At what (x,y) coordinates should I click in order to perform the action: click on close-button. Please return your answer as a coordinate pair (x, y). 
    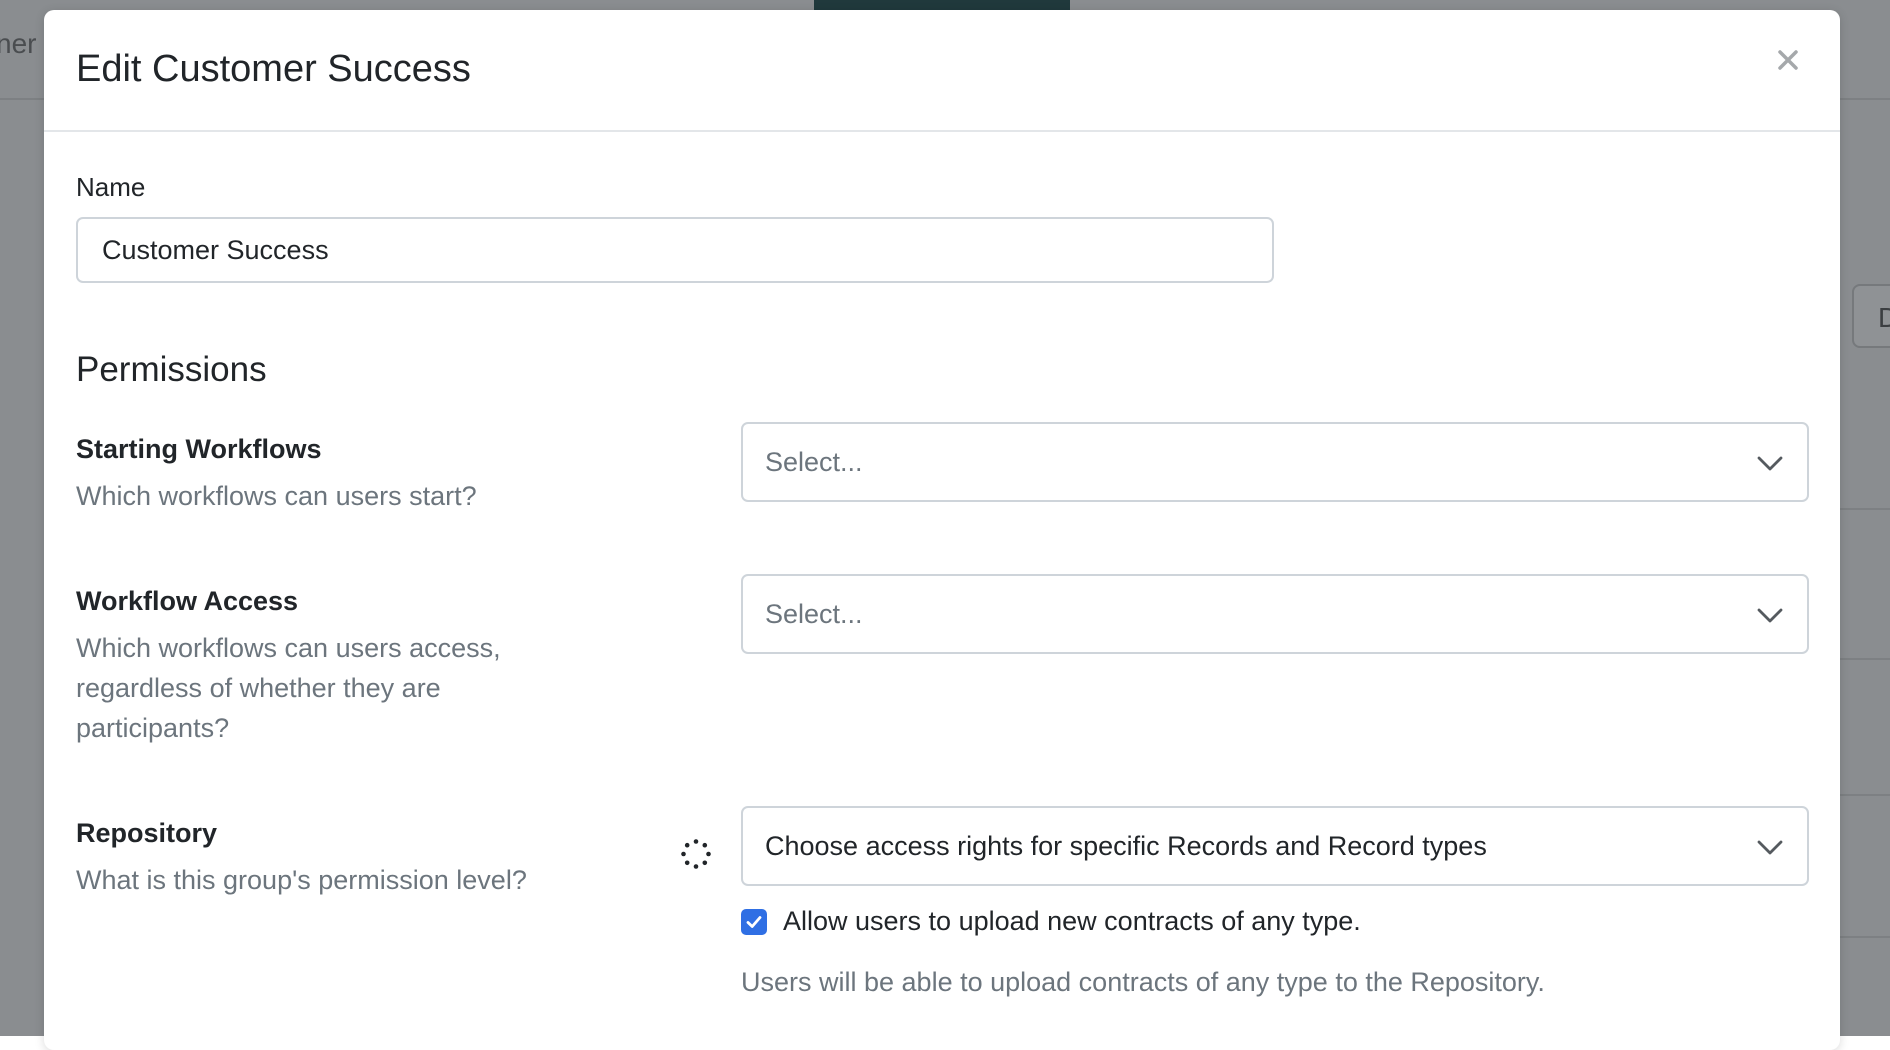
    Looking at the image, I should click on (1788, 60).